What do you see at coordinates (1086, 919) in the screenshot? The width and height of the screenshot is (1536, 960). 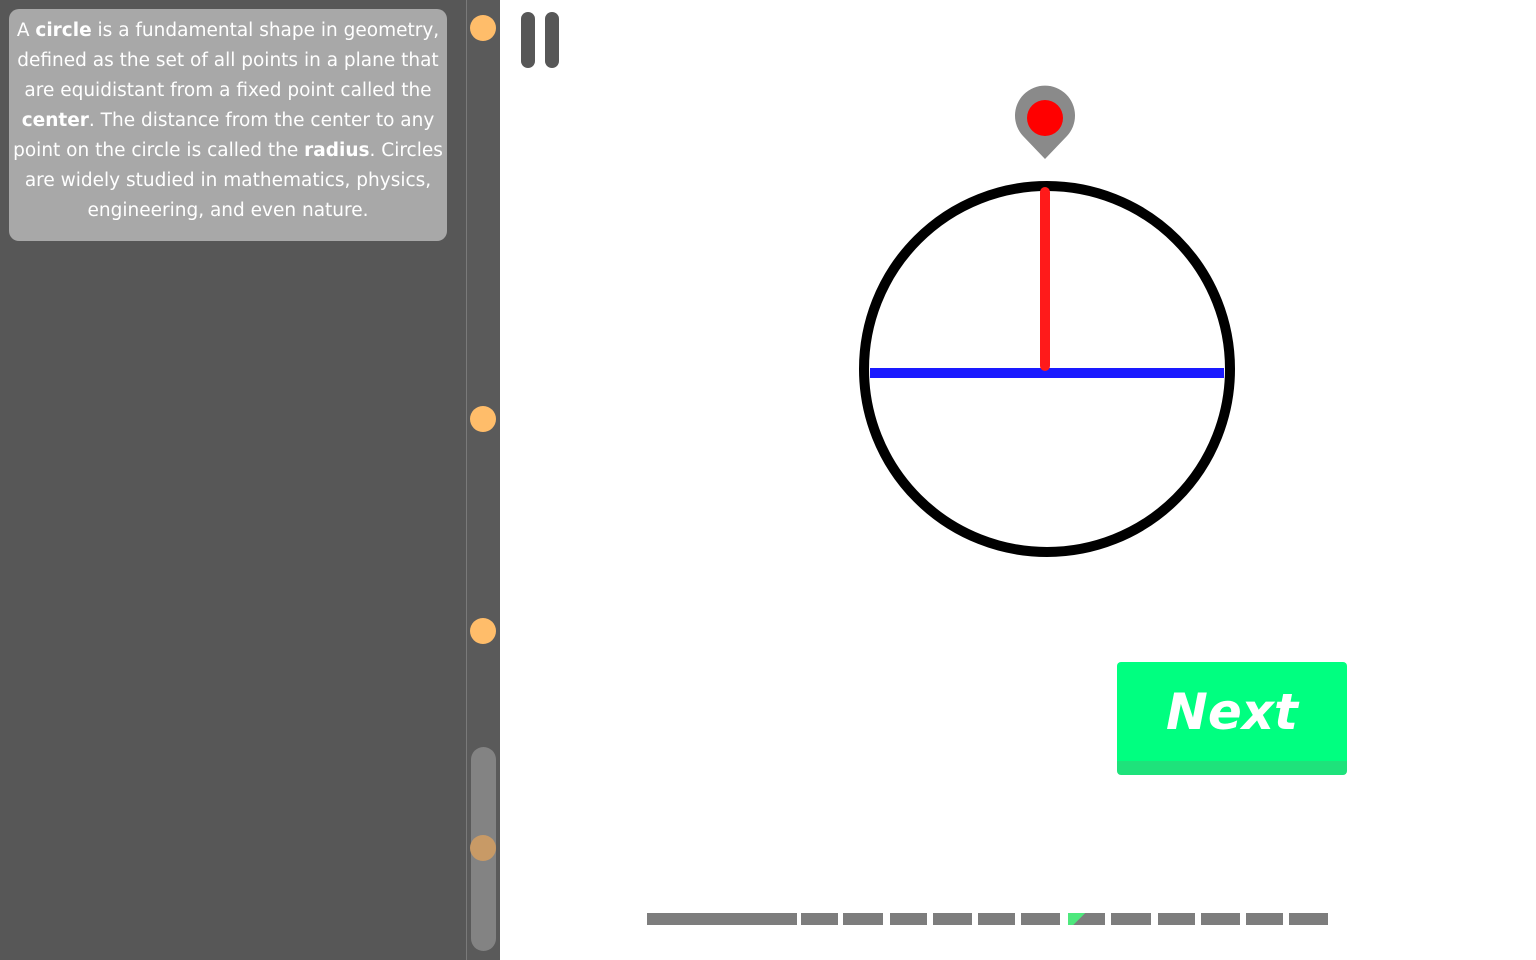 I see `progress-segment-current` at bounding box center [1086, 919].